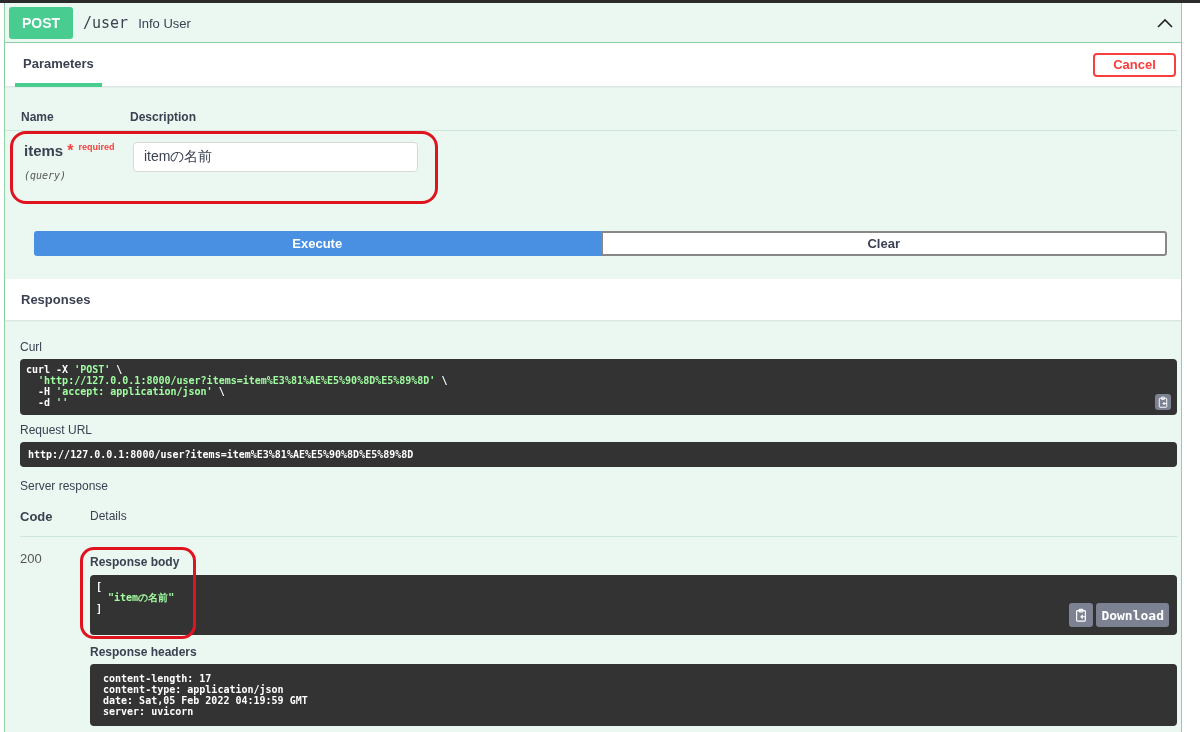 This screenshot has width=1200, height=732. I want to click on code-line: curl -X 'POST' \, so click(74, 369).